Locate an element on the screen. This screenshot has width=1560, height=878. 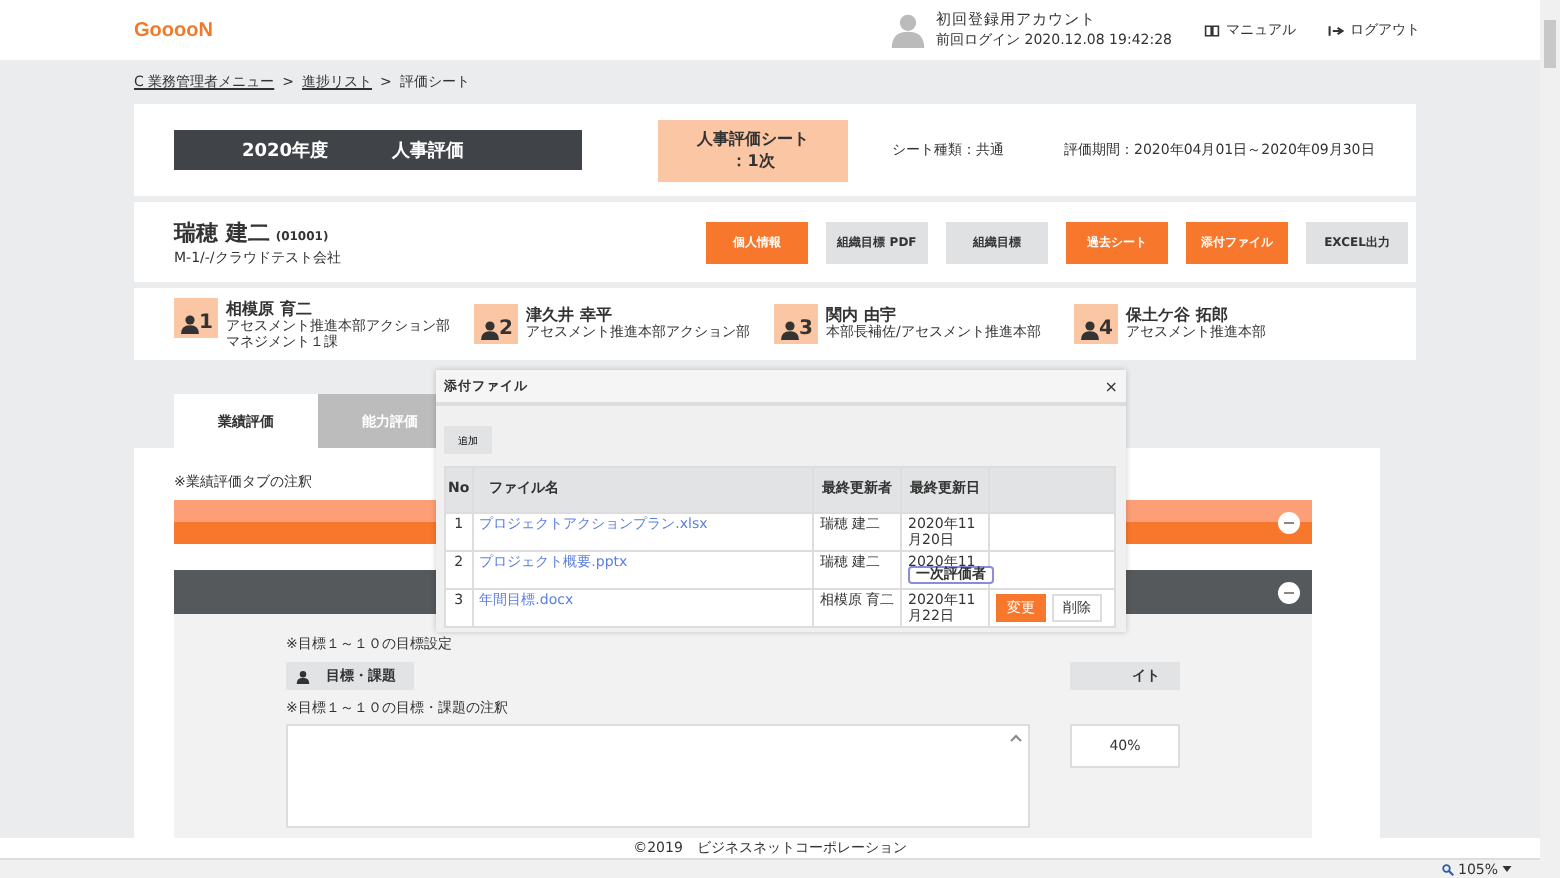
book-icon is located at coordinates (1212, 30).